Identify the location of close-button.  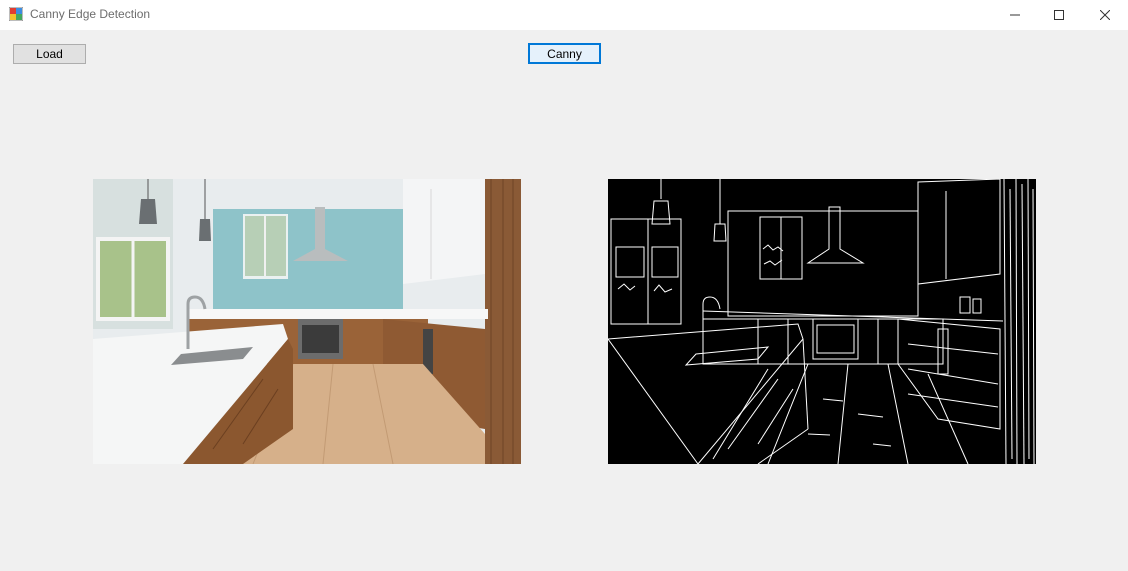
(1105, 15).